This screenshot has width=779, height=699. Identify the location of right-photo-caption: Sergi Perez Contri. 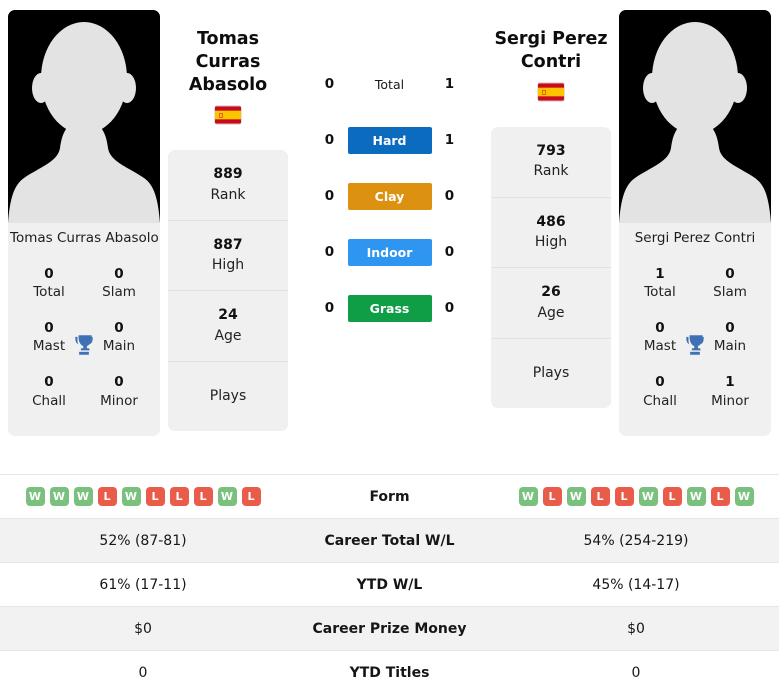
(695, 238).